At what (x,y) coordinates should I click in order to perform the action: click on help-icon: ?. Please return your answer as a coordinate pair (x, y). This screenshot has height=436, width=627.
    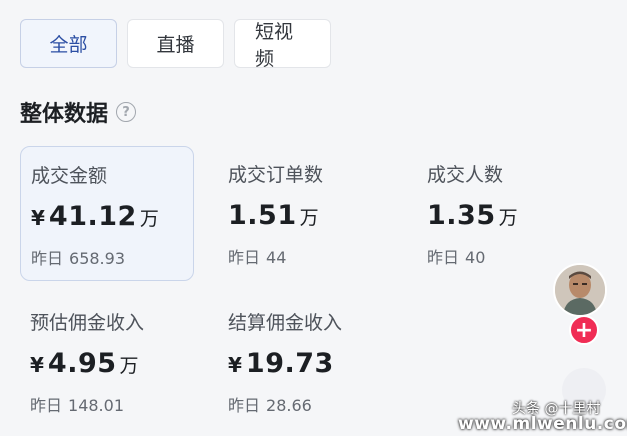
    Looking at the image, I should click on (126, 112).